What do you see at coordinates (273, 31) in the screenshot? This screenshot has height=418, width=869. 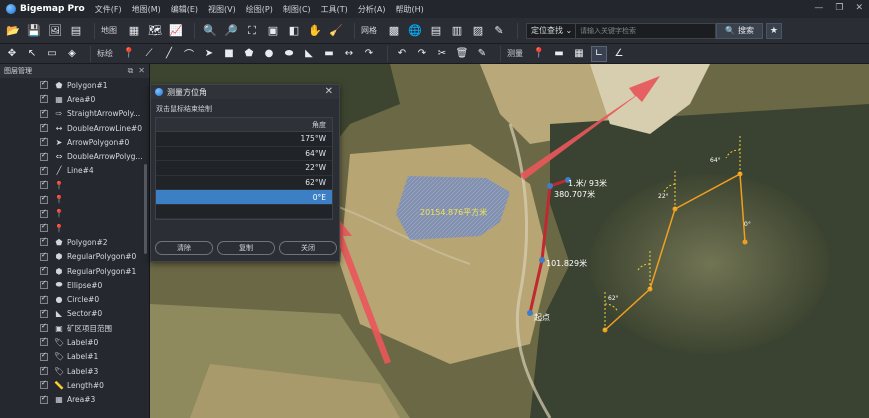 I see `full-extent-icon: ▣` at bounding box center [273, 31].